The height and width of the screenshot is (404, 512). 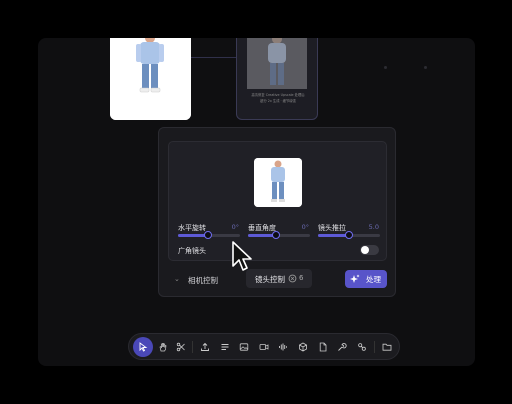 I want to click on zoom-value: 5.0, so click(x=373, y=227).